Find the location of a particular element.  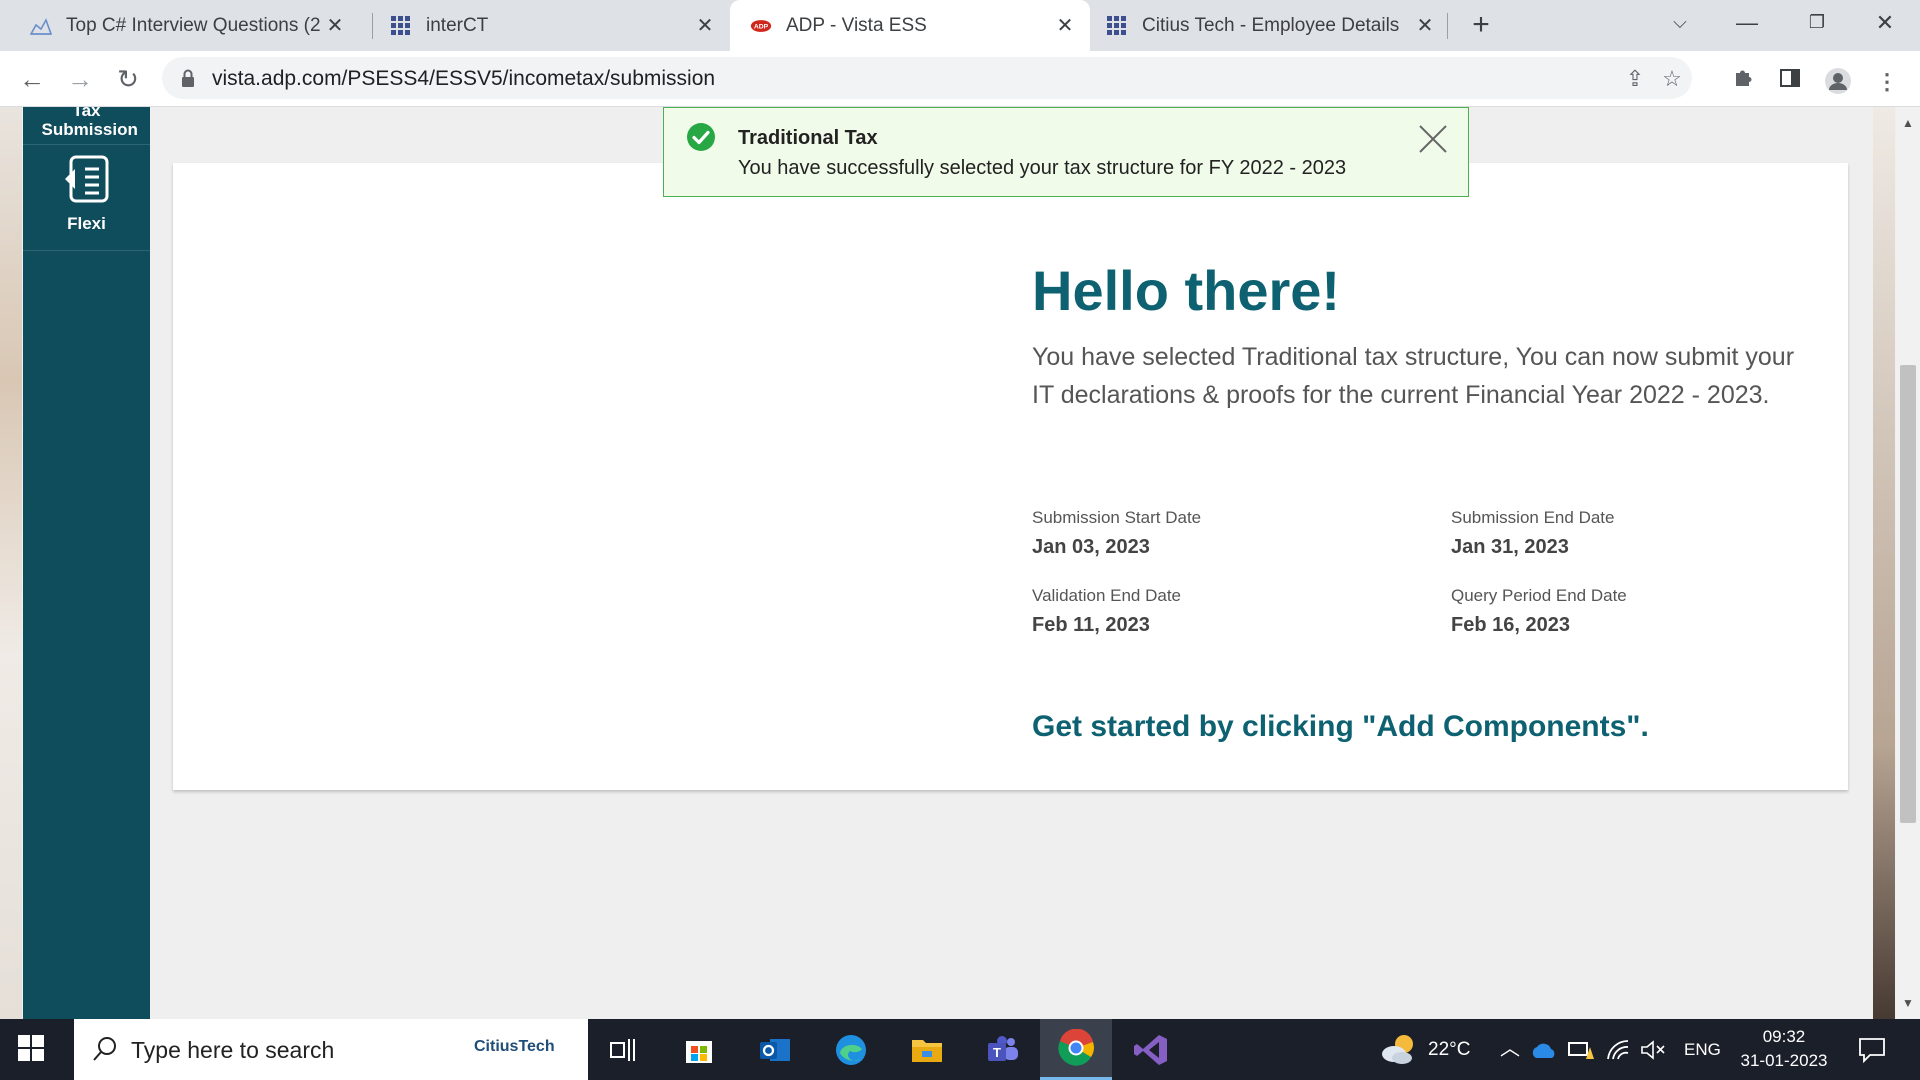

new-tab-button: + is located at coordinates (1481, 25).